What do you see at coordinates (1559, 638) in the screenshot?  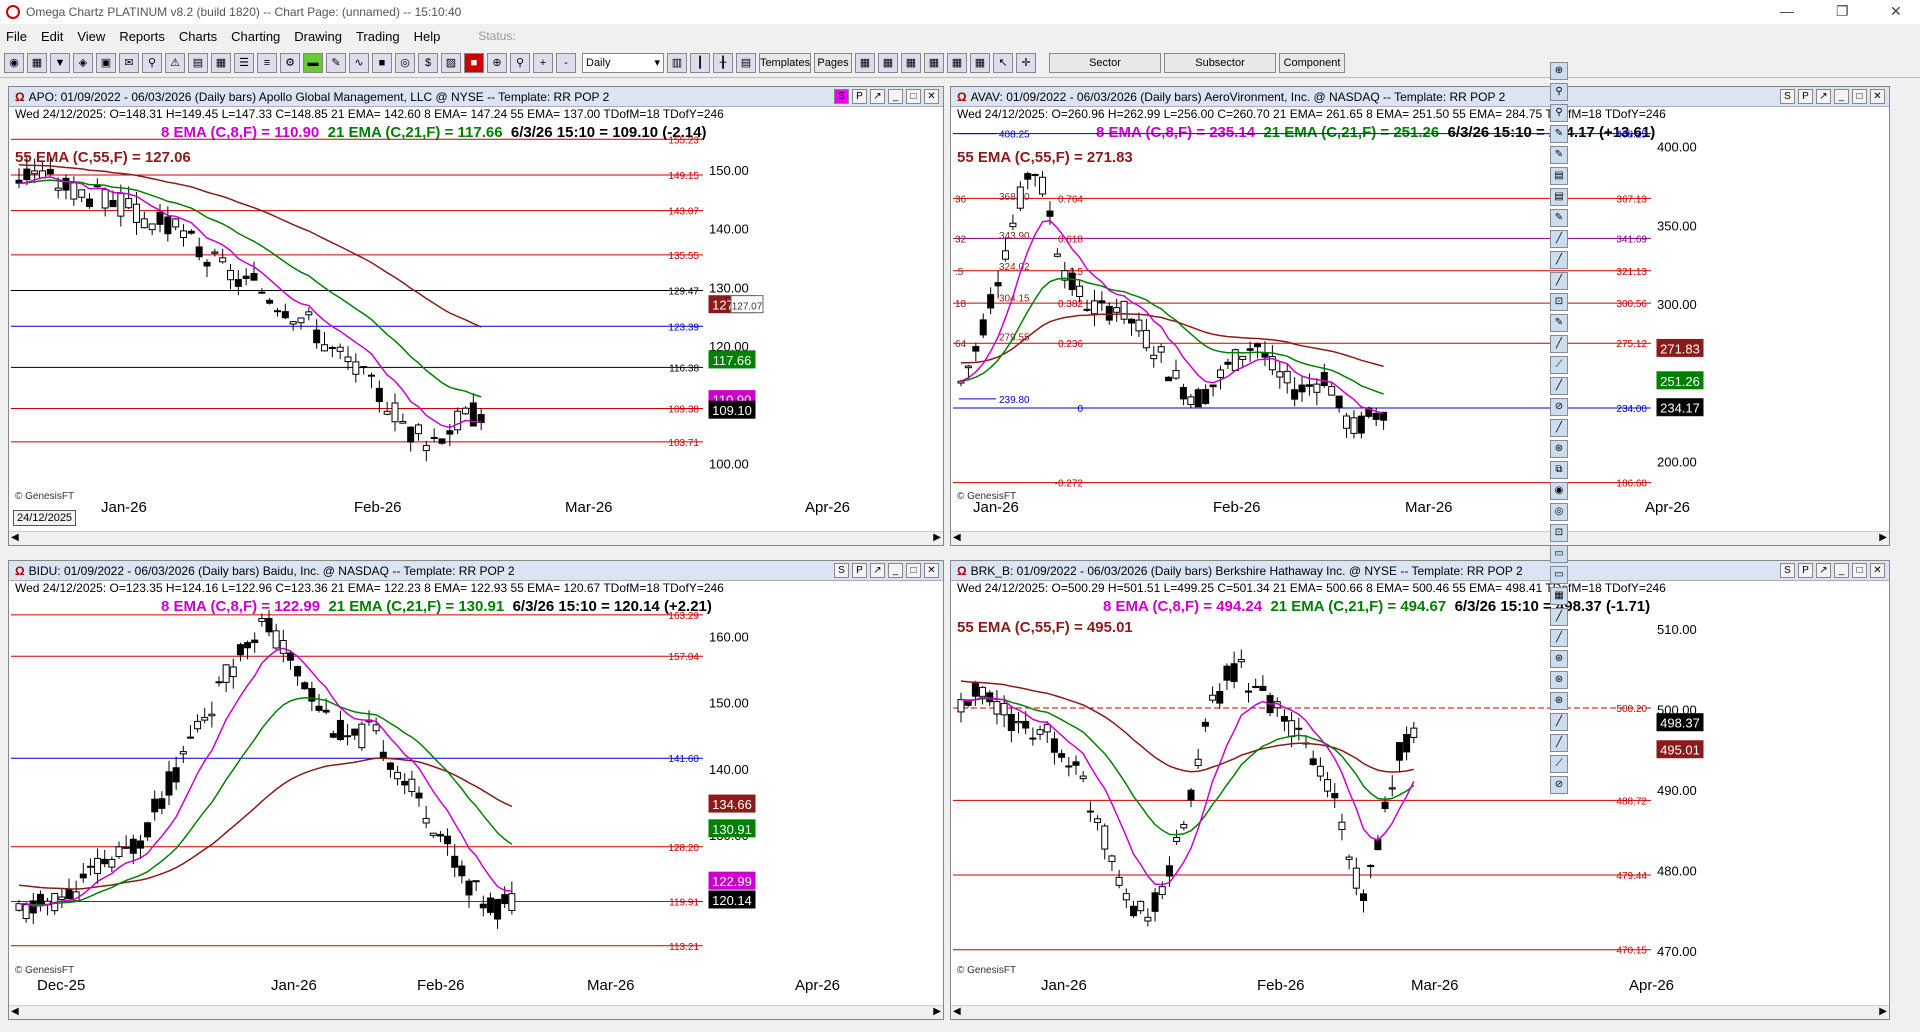 I see `draw-tool-28-icon: ╱` at bounding box center [1559, 638].